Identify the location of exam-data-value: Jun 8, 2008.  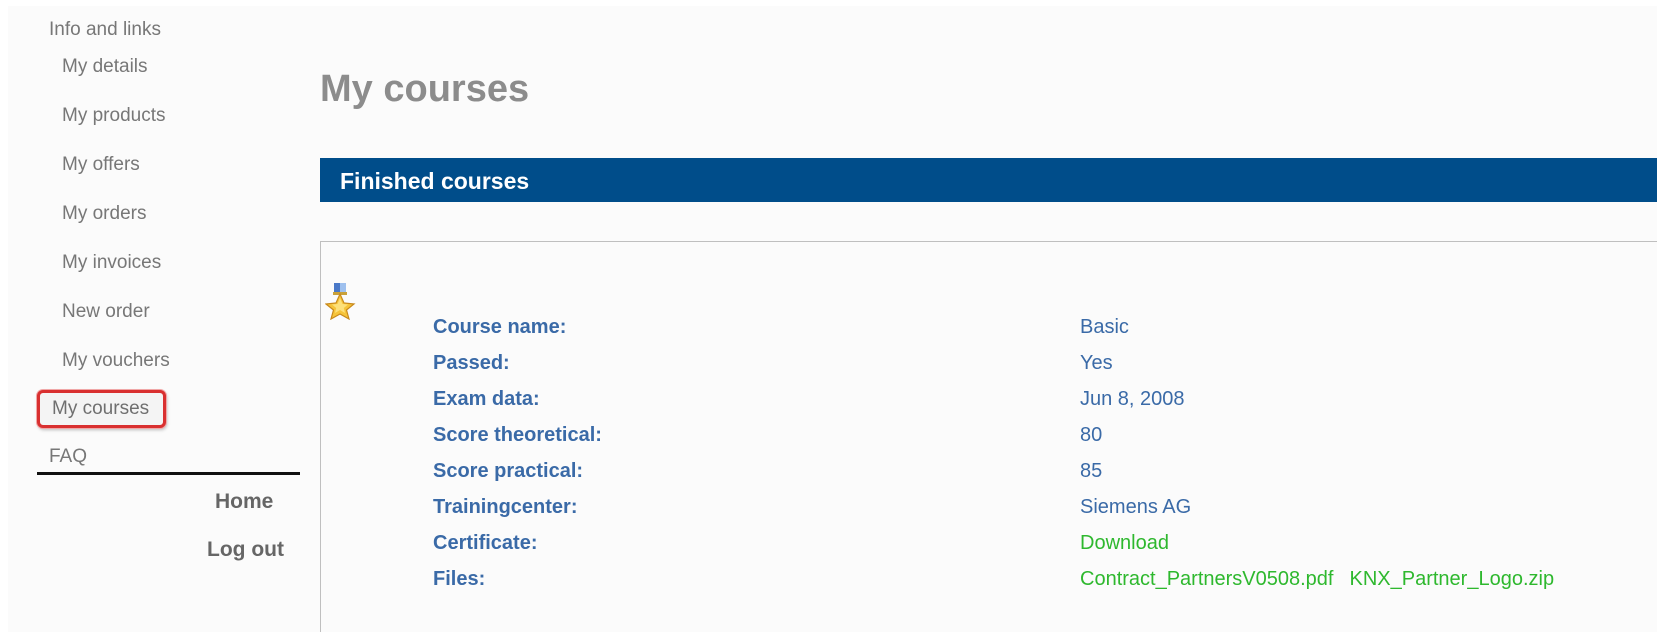
(1132, 399).